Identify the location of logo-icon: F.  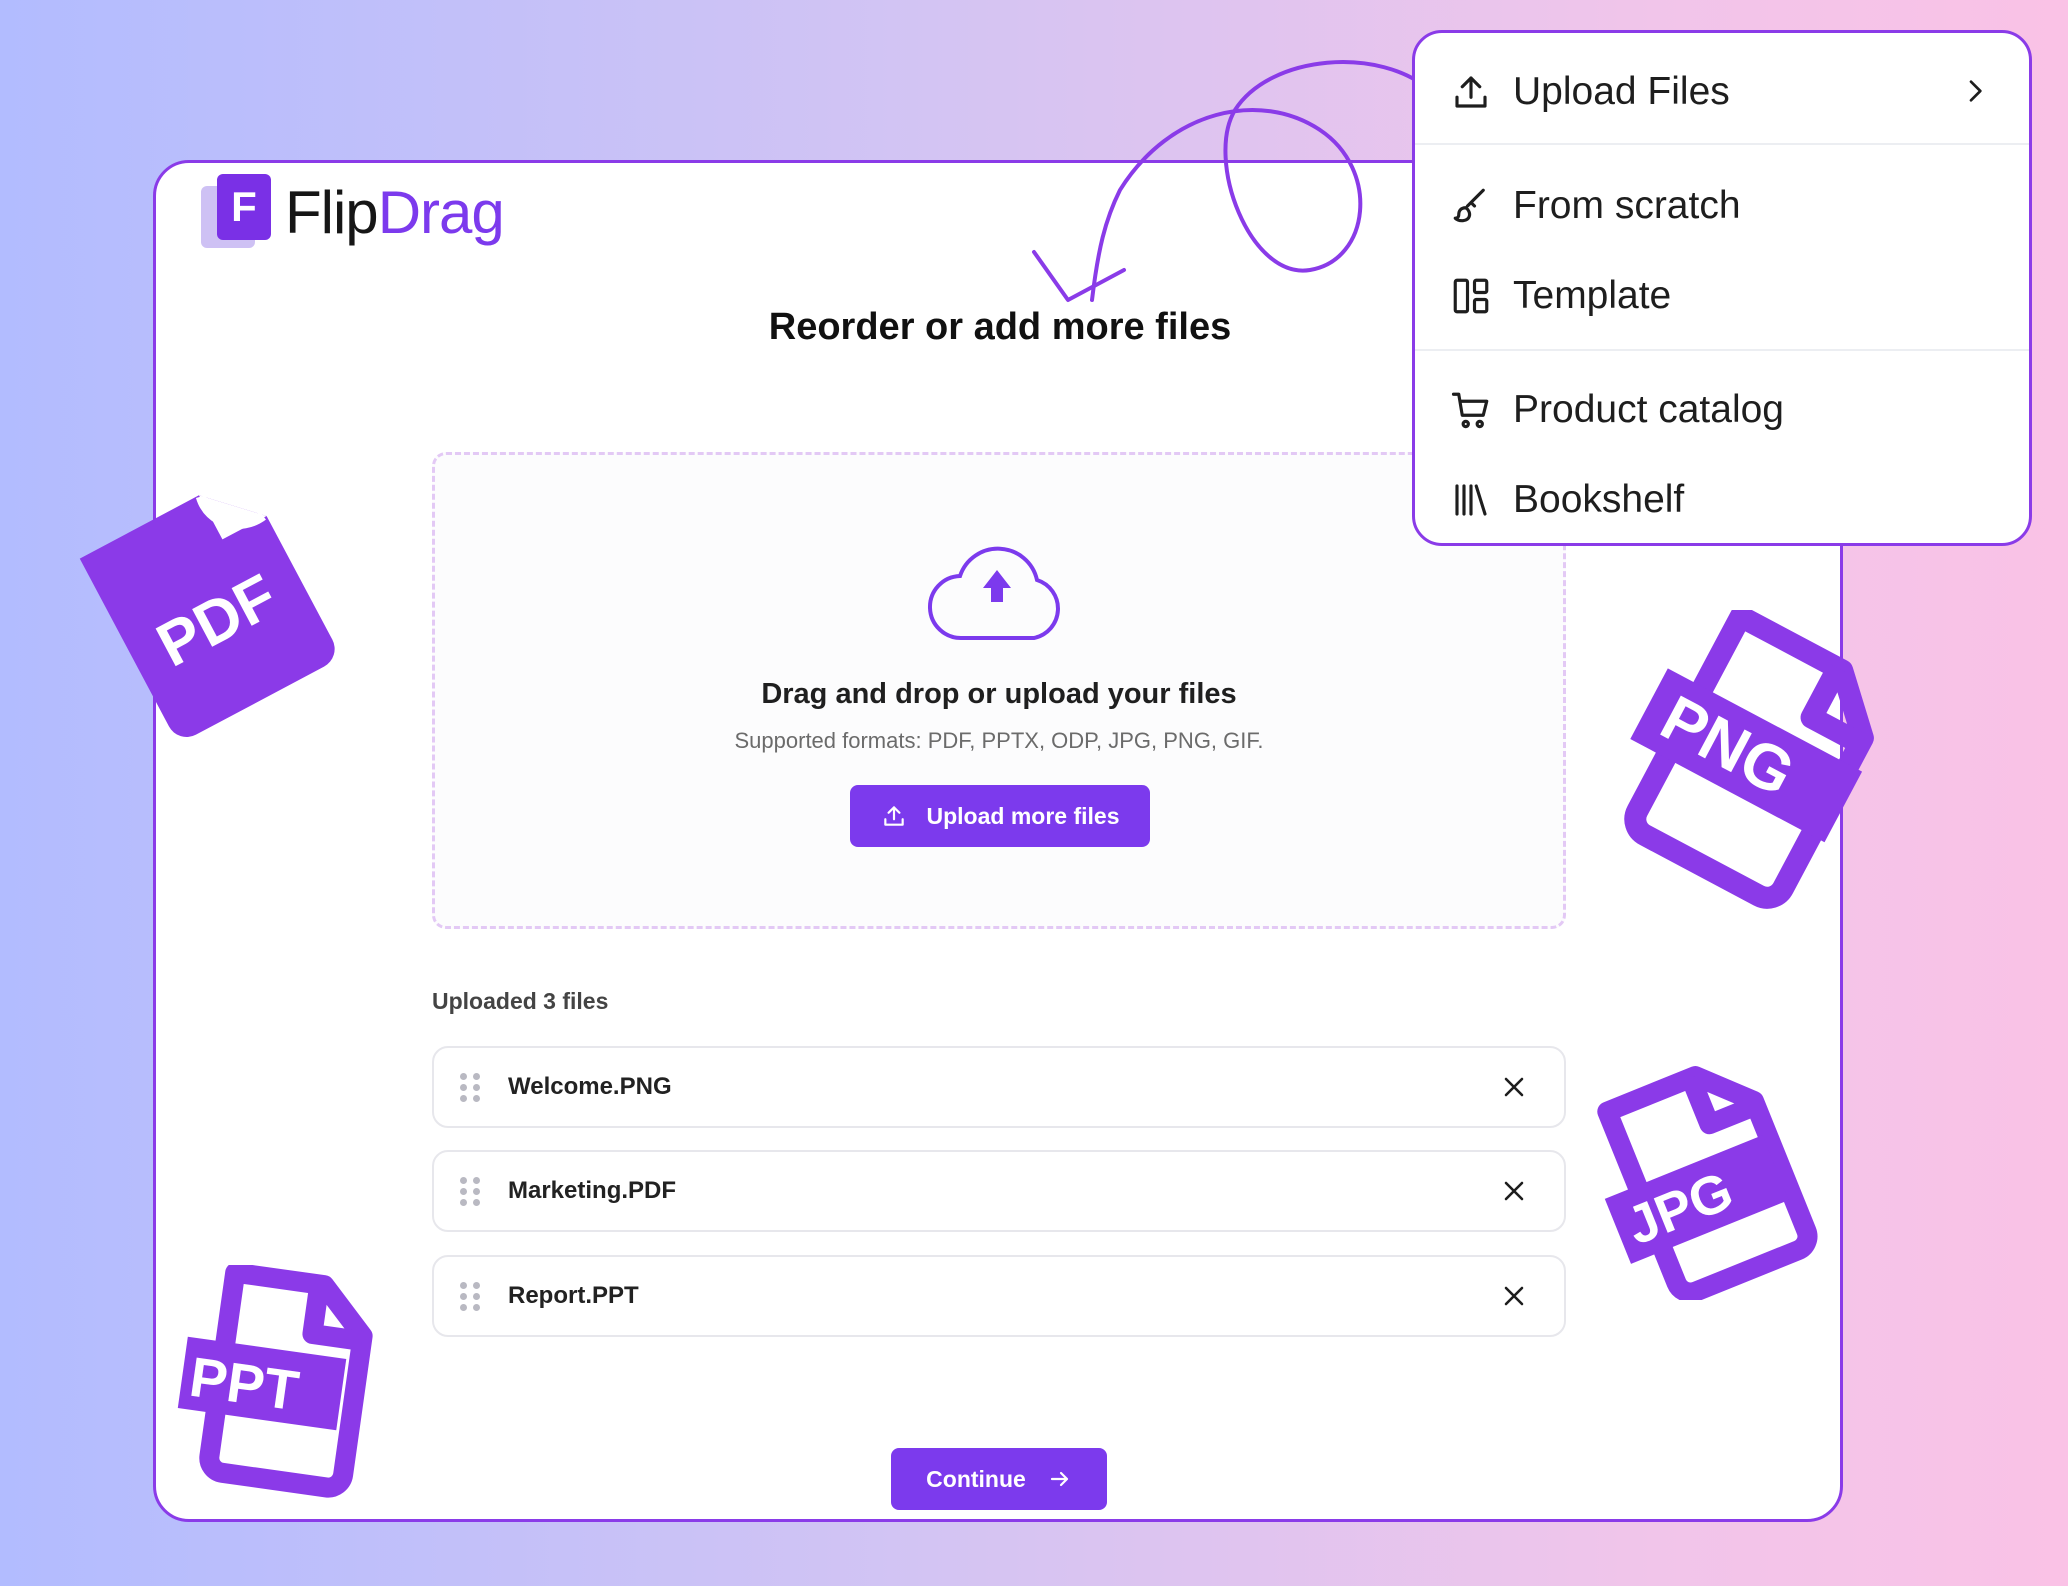
(237, 212).